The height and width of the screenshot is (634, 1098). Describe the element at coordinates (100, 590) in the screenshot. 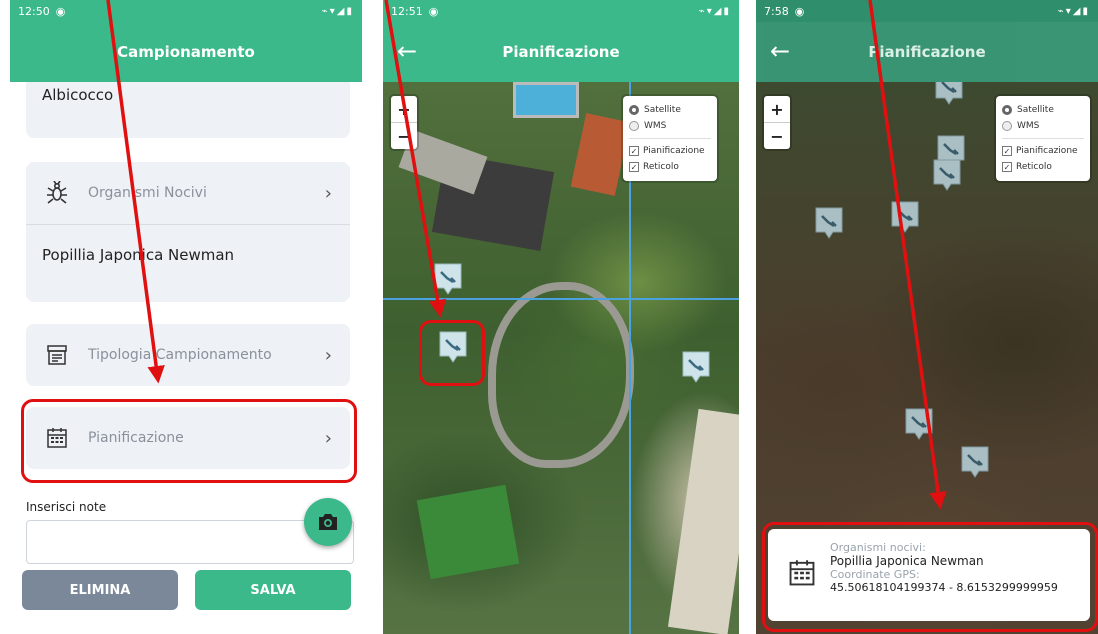

I see `elimina-button: ELIMINA` at that location.